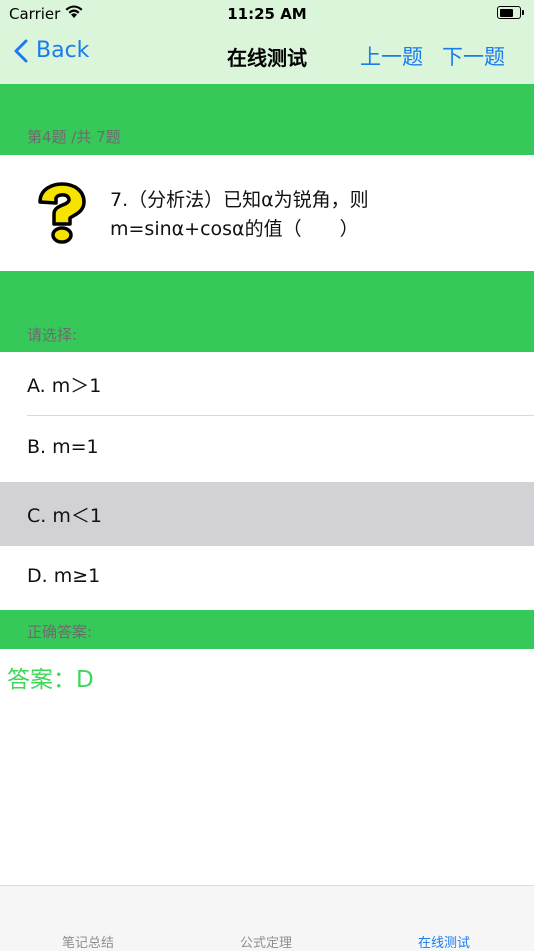 The image size is (534, 951). I want to click on option-label: B. m=1, so click(63, 447).